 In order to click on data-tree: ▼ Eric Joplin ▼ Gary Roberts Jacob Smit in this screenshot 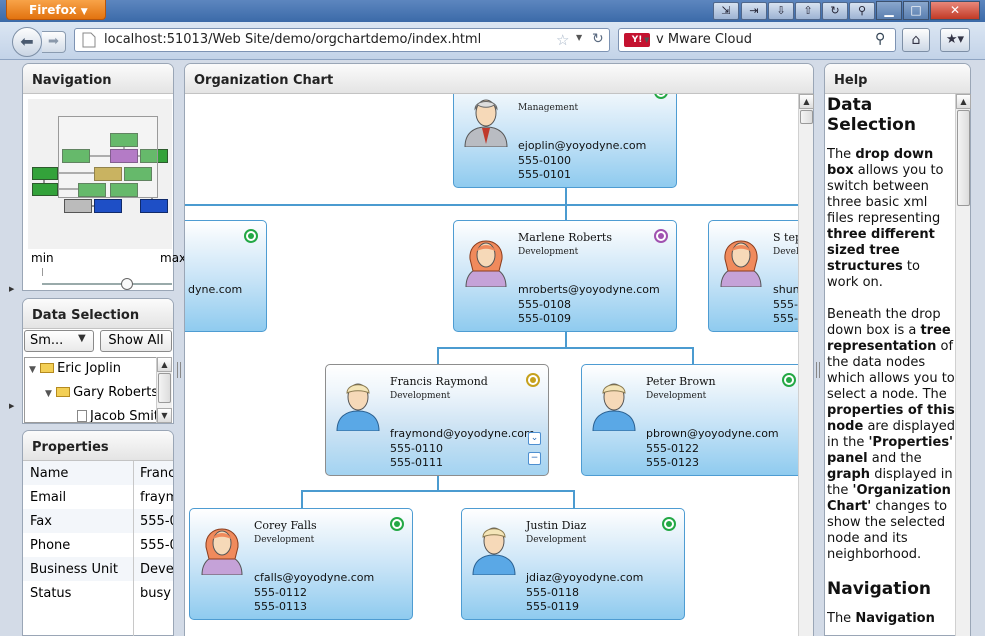, I will do `click(98, 390)`.